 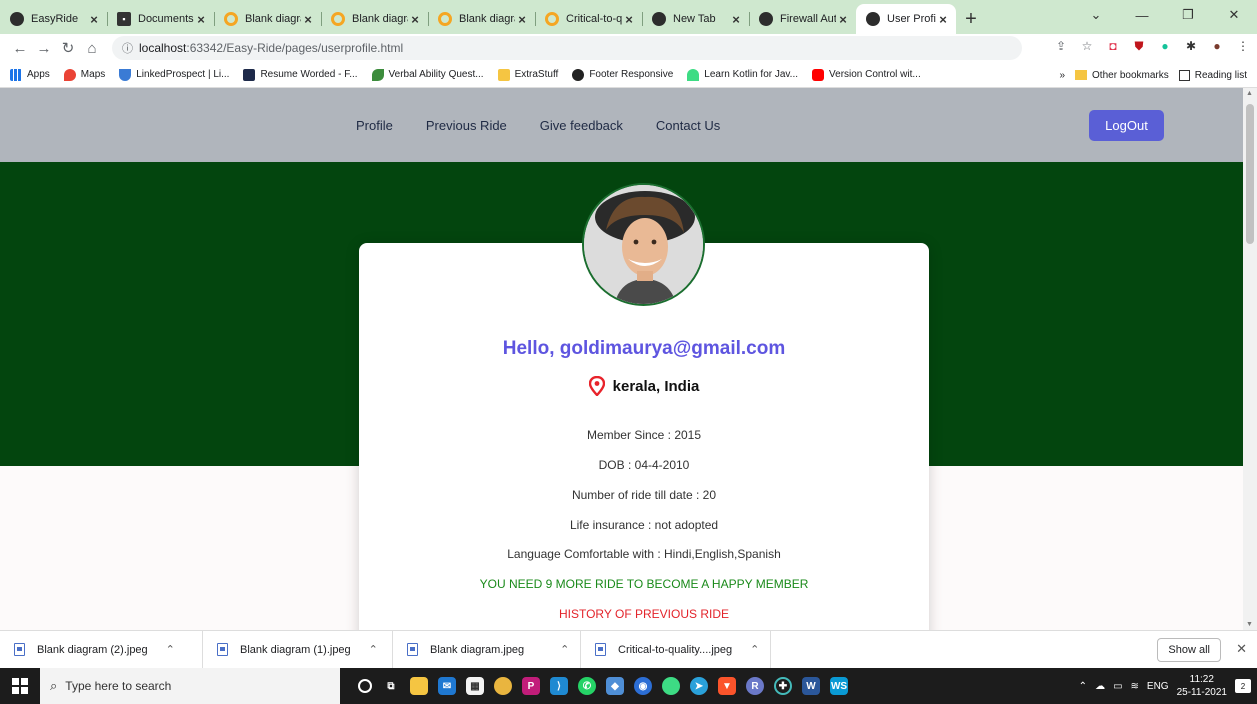 What do you see at coordinates (1202, 686) in the screenshot?
I see `clock: 11:22 25-11-2021` at bounding box center [1202, 686].